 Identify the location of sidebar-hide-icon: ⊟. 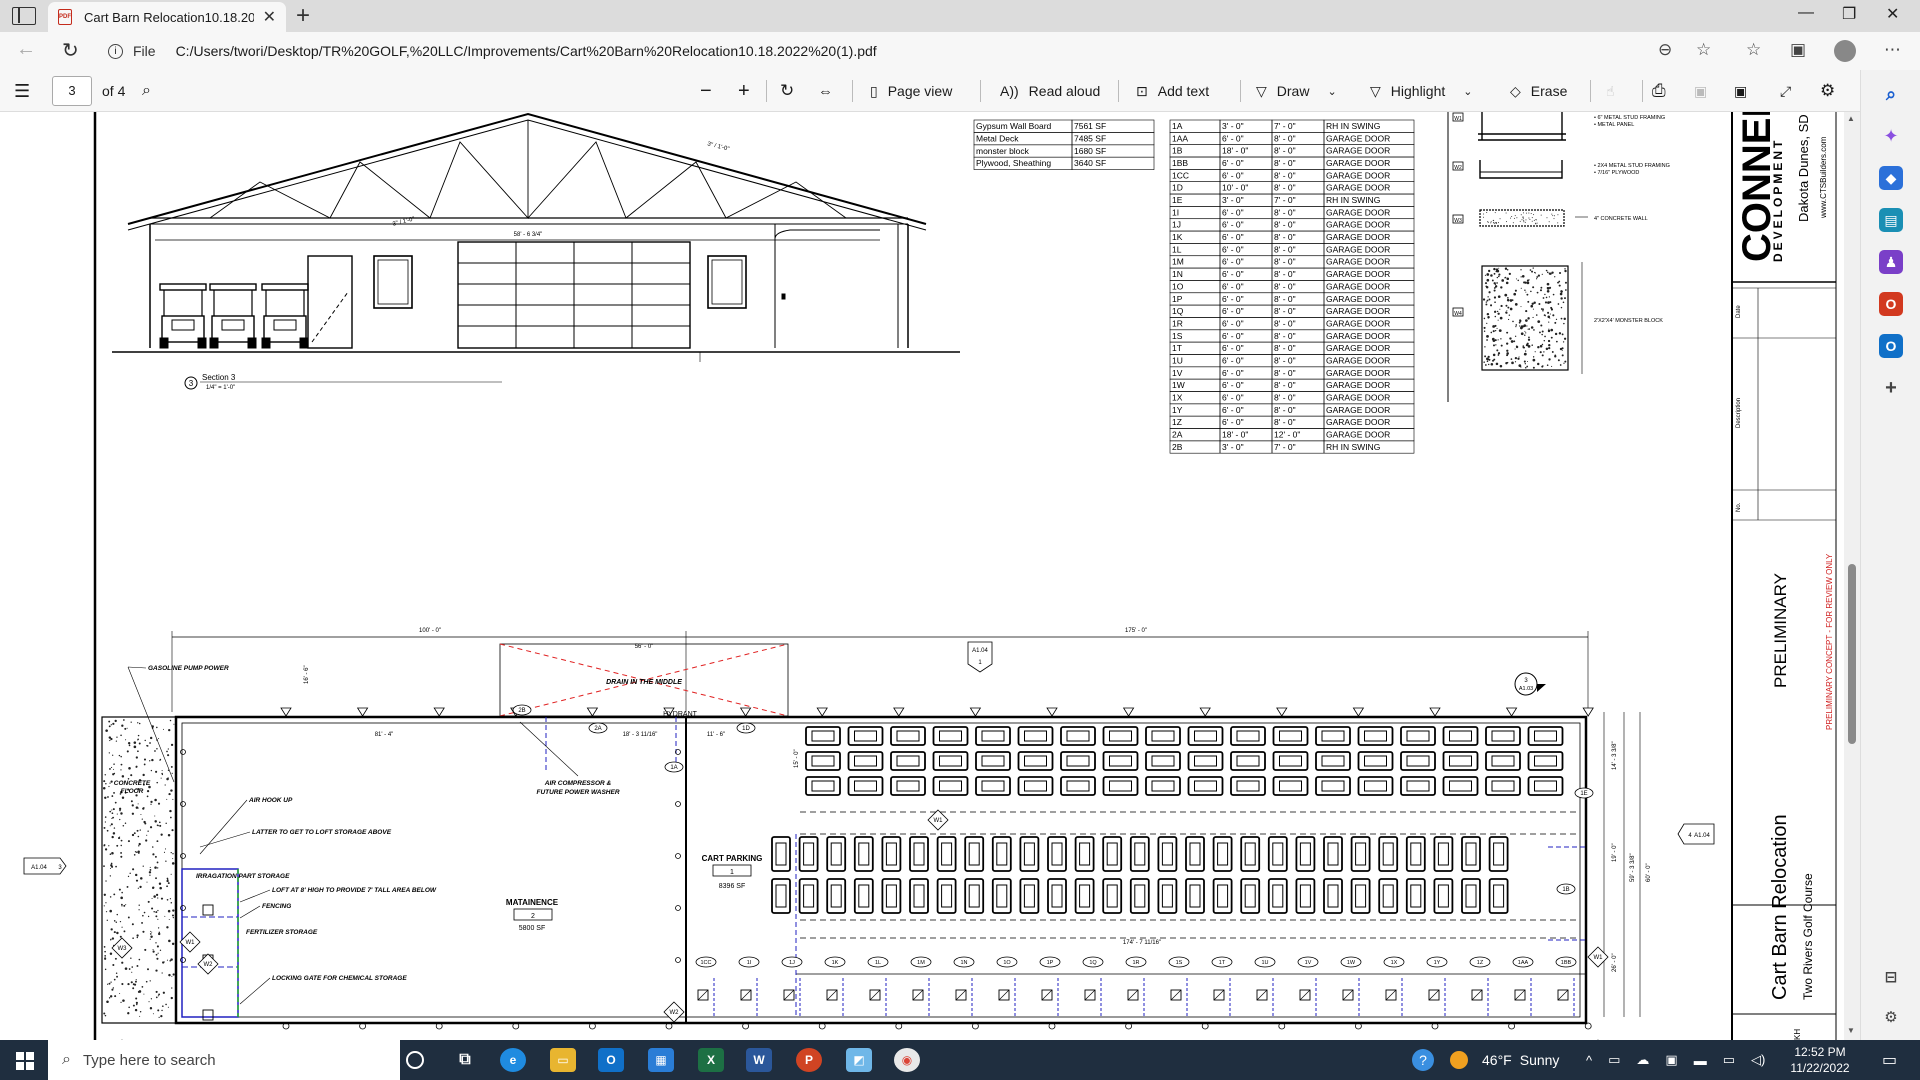
(1891, 978).